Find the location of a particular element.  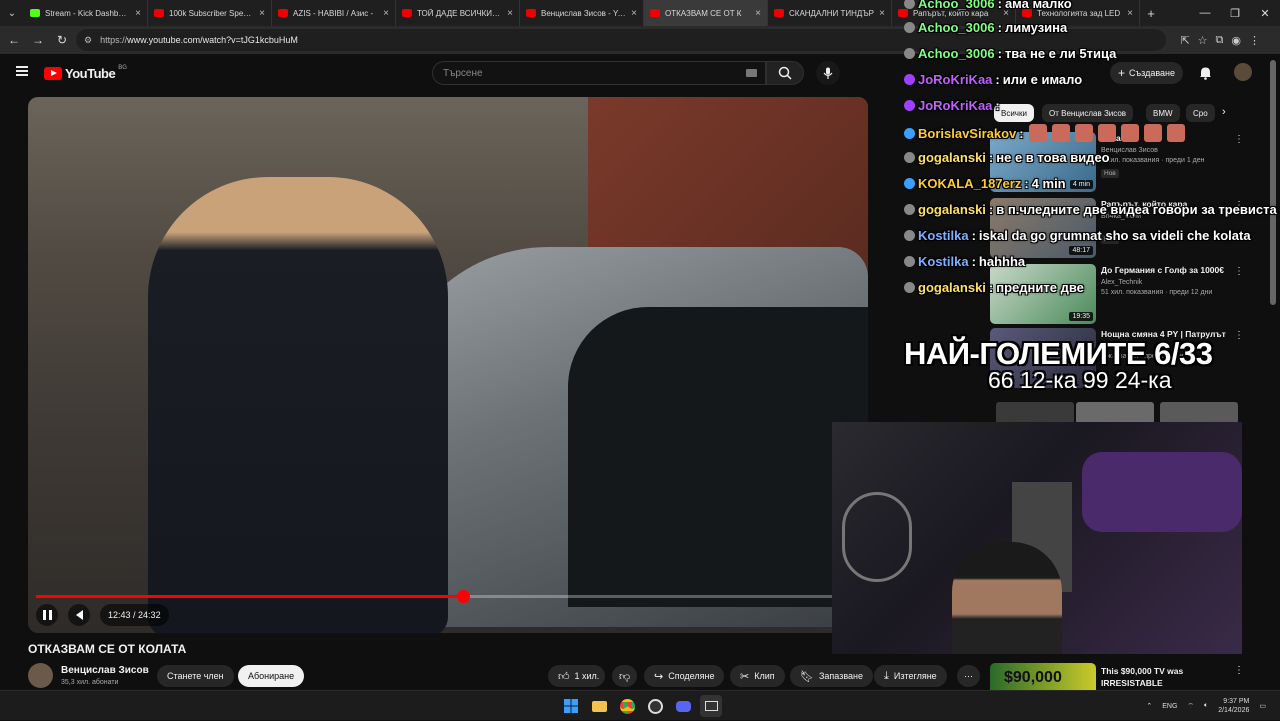

like-count: 1 хил. is located at coordinates (587, 676).